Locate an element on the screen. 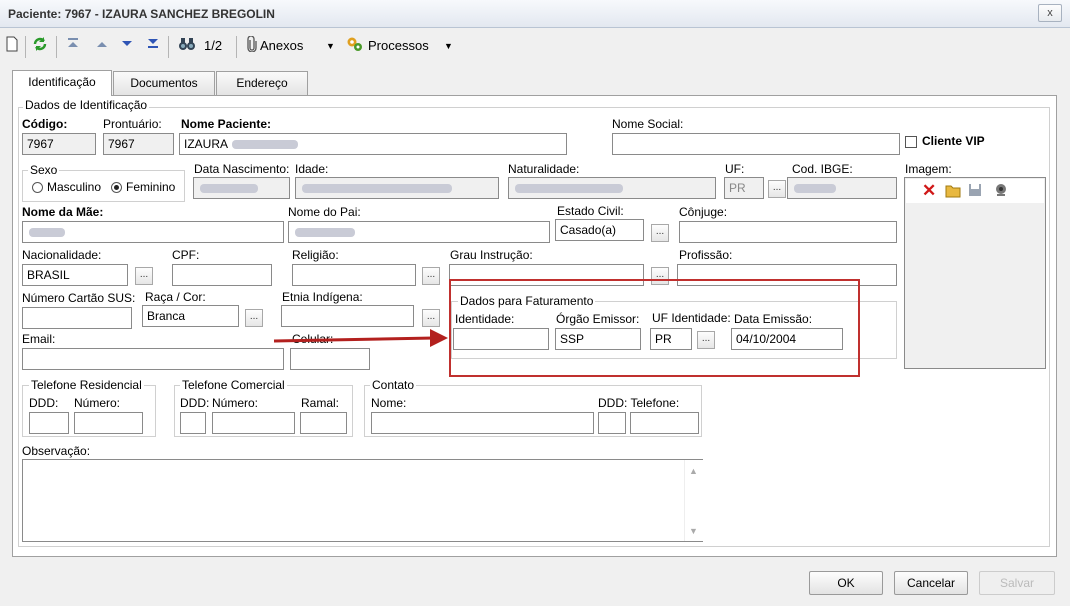 The width and height of the screenshot is (1070, 606). cartao-sus-field is located at coordinates (77, 318).